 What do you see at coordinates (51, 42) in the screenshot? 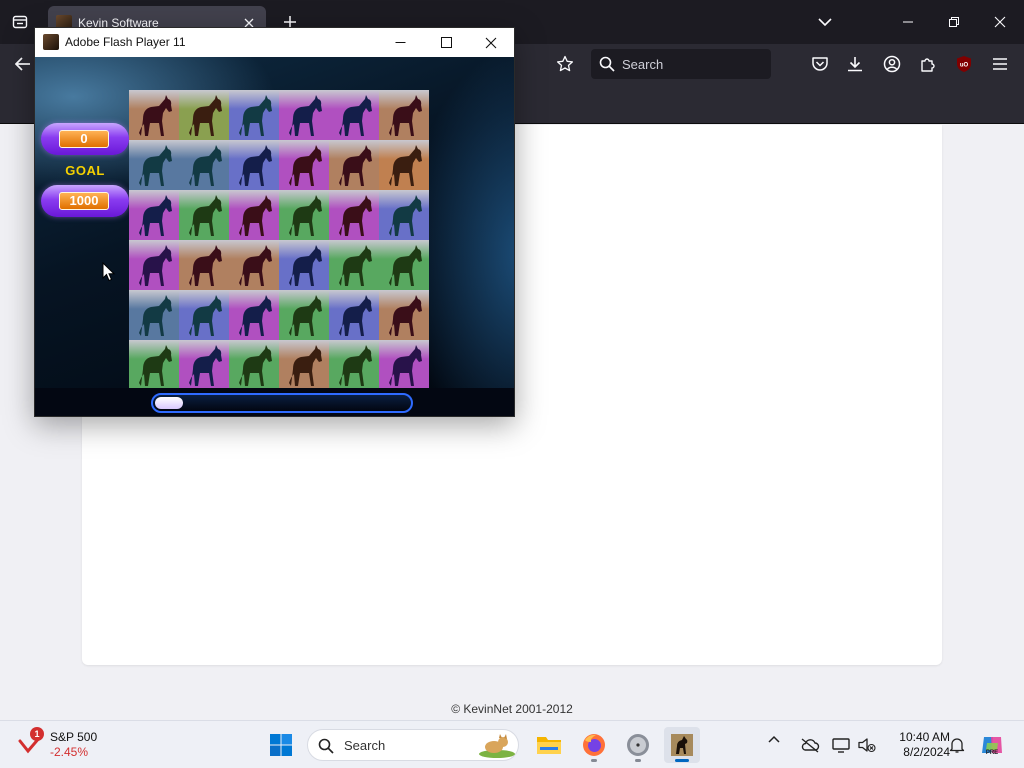
I see `flash-app-icon` at bounding box center [51, 42].